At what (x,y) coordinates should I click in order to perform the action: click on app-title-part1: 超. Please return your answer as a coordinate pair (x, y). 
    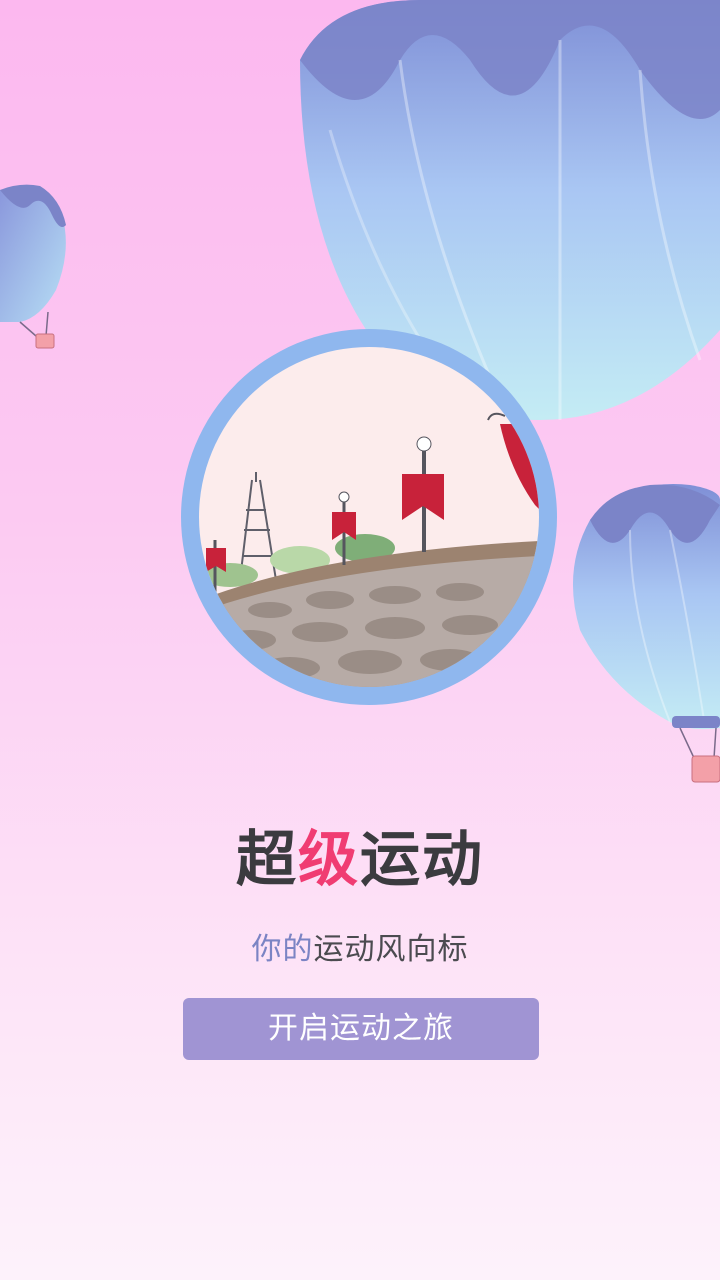
    Looking at the image, I should click on (267, 860).